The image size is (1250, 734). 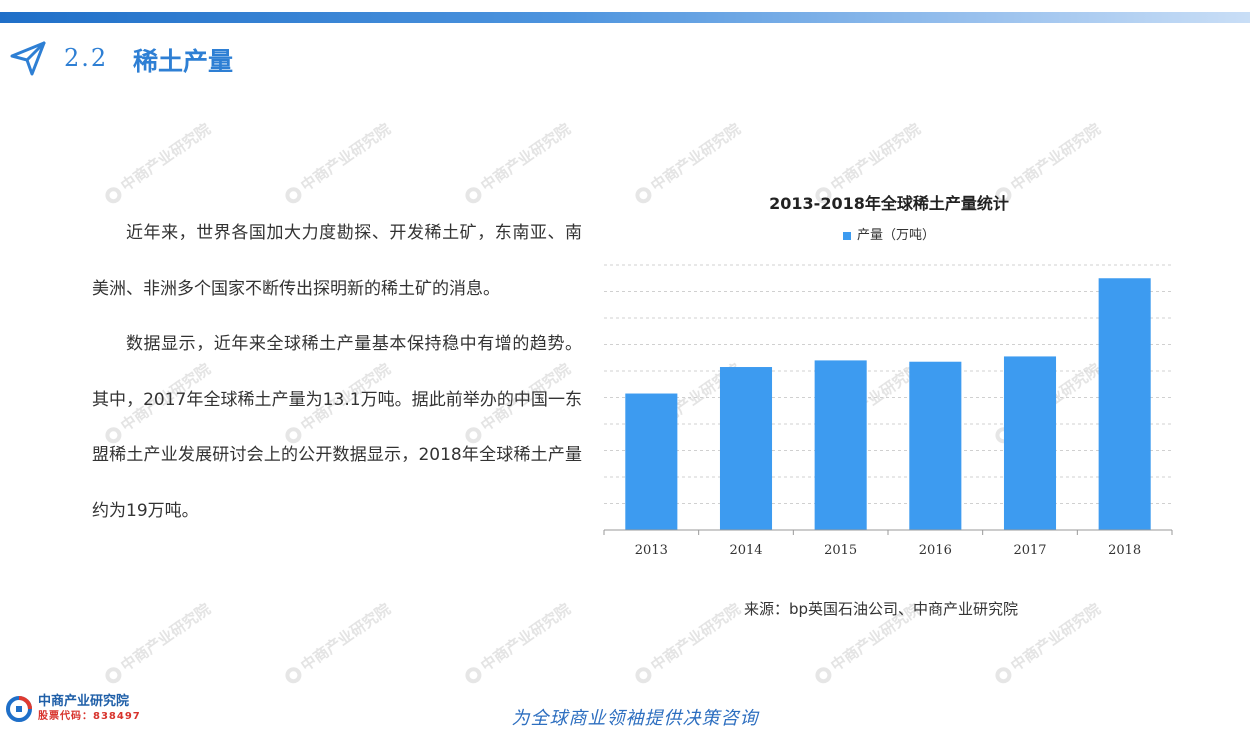 What do you see at coordinates (86, 58) in the screenshot?
I see `section-number: 2.2` at bounding box center [86, 58].